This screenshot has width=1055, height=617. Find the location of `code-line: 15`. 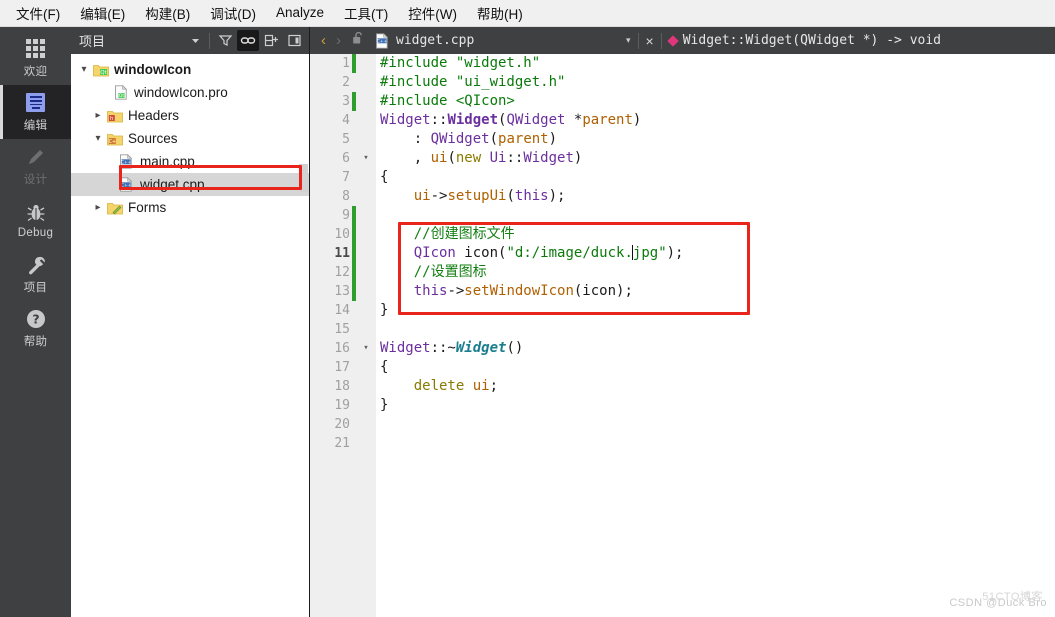

code-line: 15 is located at coordinates (496, 329).